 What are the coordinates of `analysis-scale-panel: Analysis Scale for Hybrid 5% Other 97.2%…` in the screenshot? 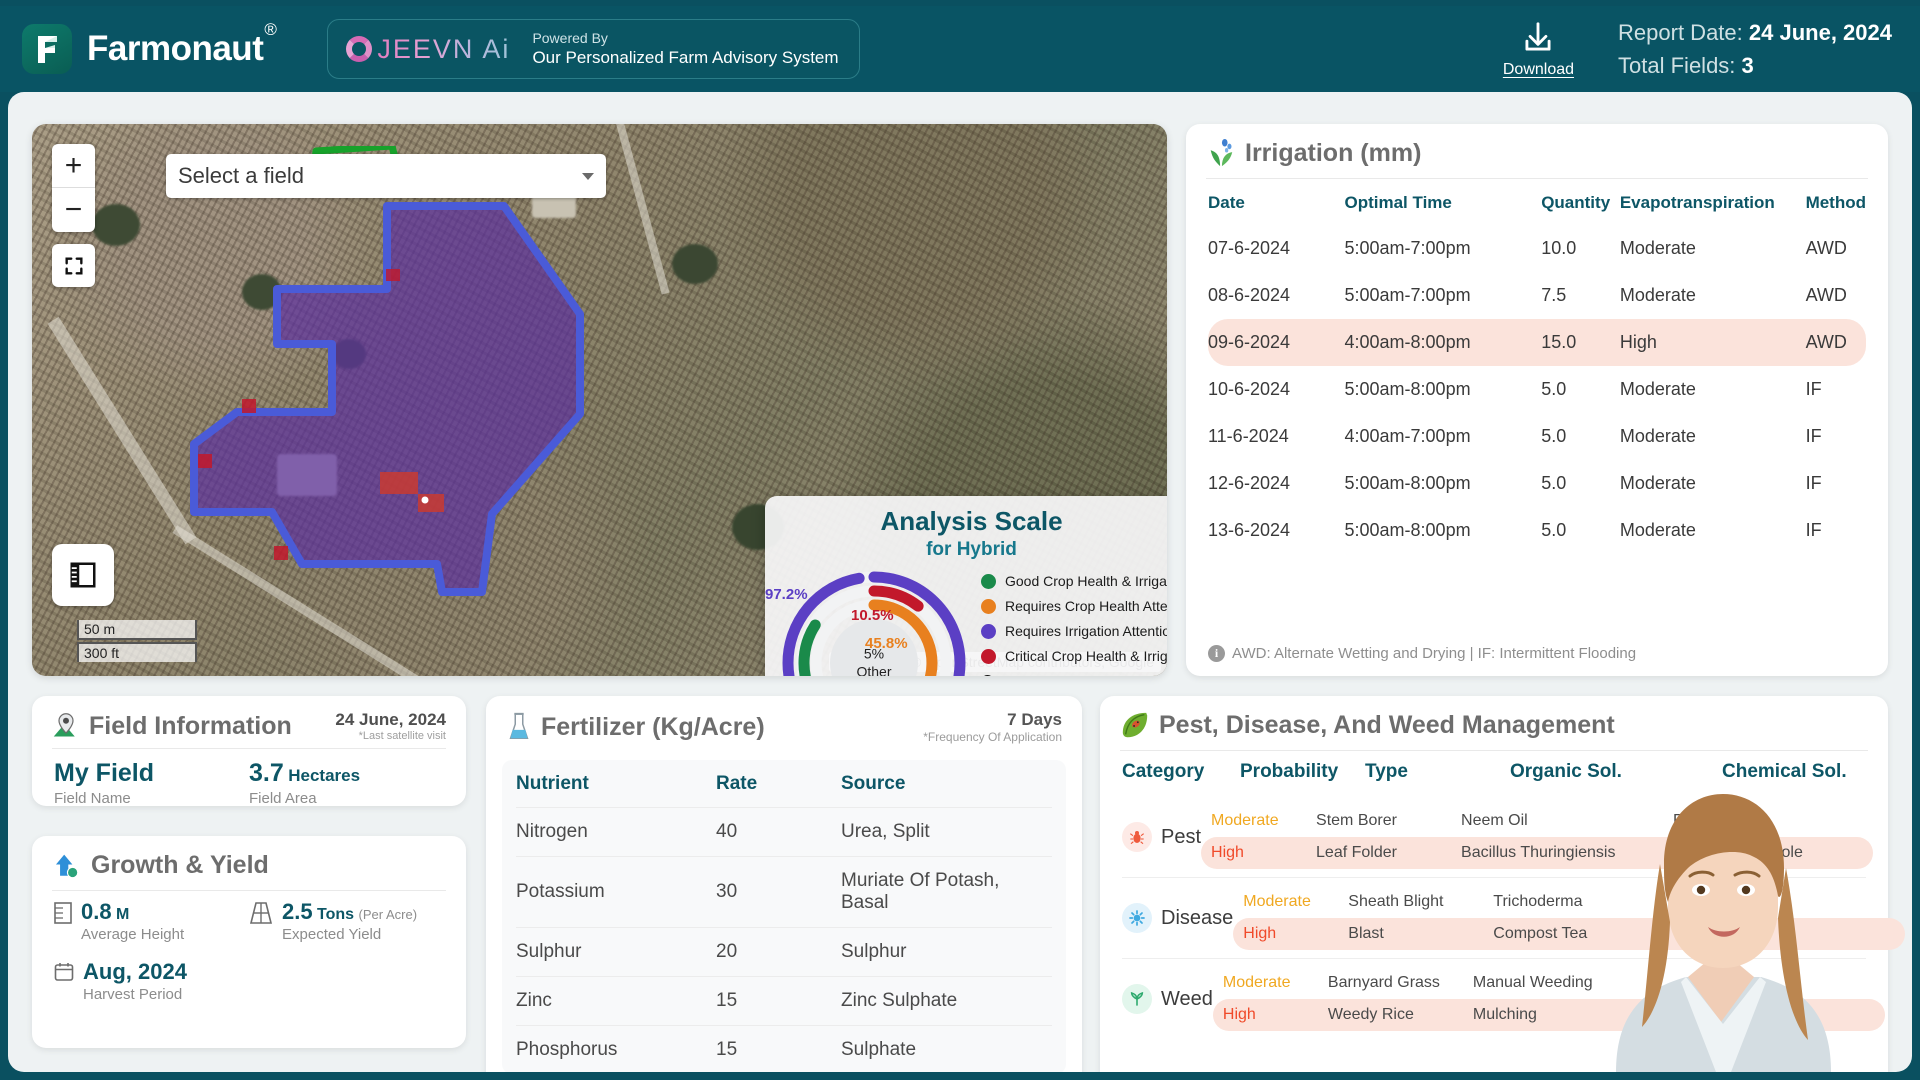 It's located at (966, 586).